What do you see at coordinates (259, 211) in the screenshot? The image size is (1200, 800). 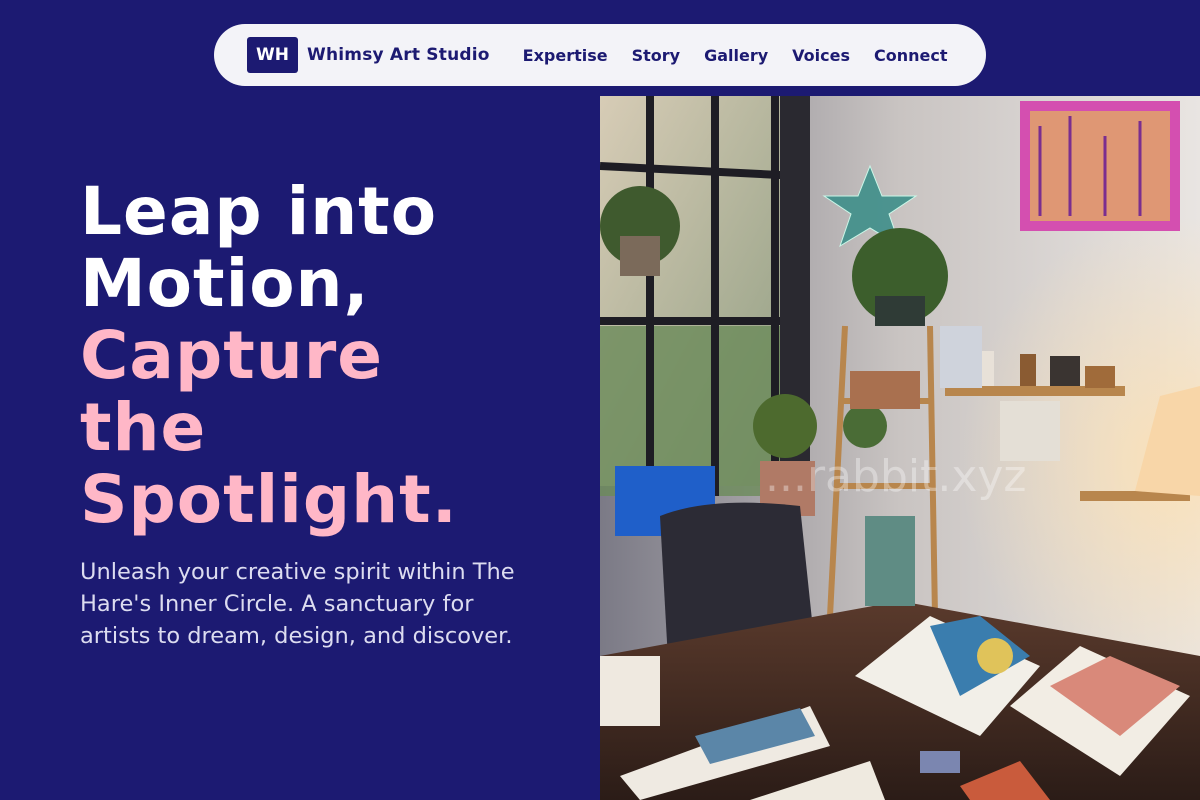 I see `headline-line: Leap into` at bounding box center [259, 211].